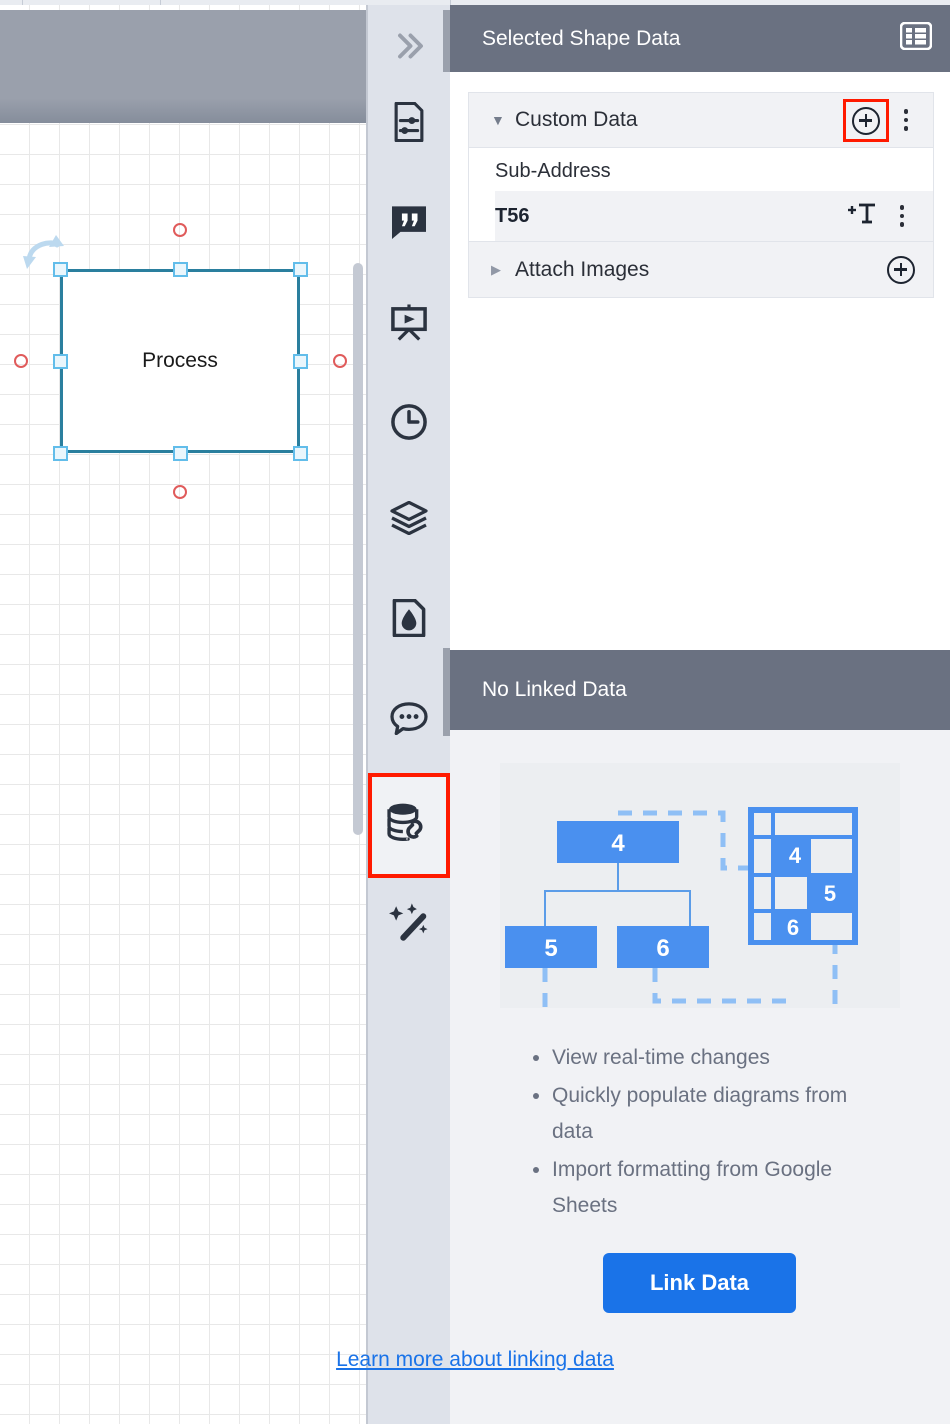 Image resolution: width=950 pixels, height=1424 pixels. I want to click on custom-data-fields: Sub-Address T56, so click(701, 195).